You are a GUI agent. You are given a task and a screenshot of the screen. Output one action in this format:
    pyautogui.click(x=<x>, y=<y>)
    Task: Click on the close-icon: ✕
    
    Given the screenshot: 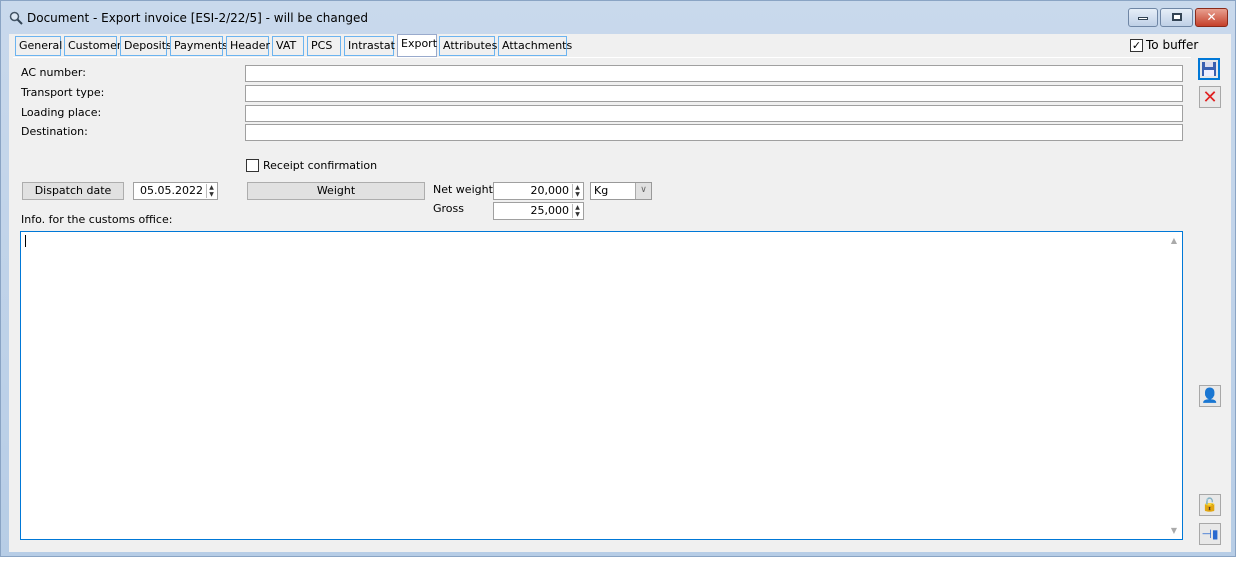 What is the action you would take?
    pyautogui.click(x=1211, y=17)
    